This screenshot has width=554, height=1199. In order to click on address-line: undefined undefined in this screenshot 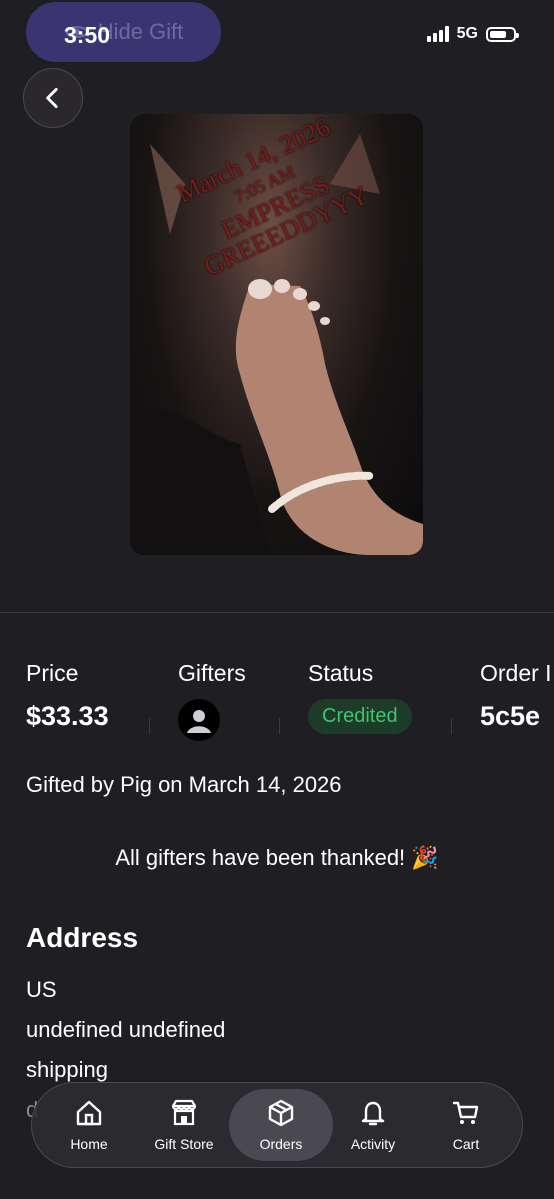, I will do `click(126, 1029)`.